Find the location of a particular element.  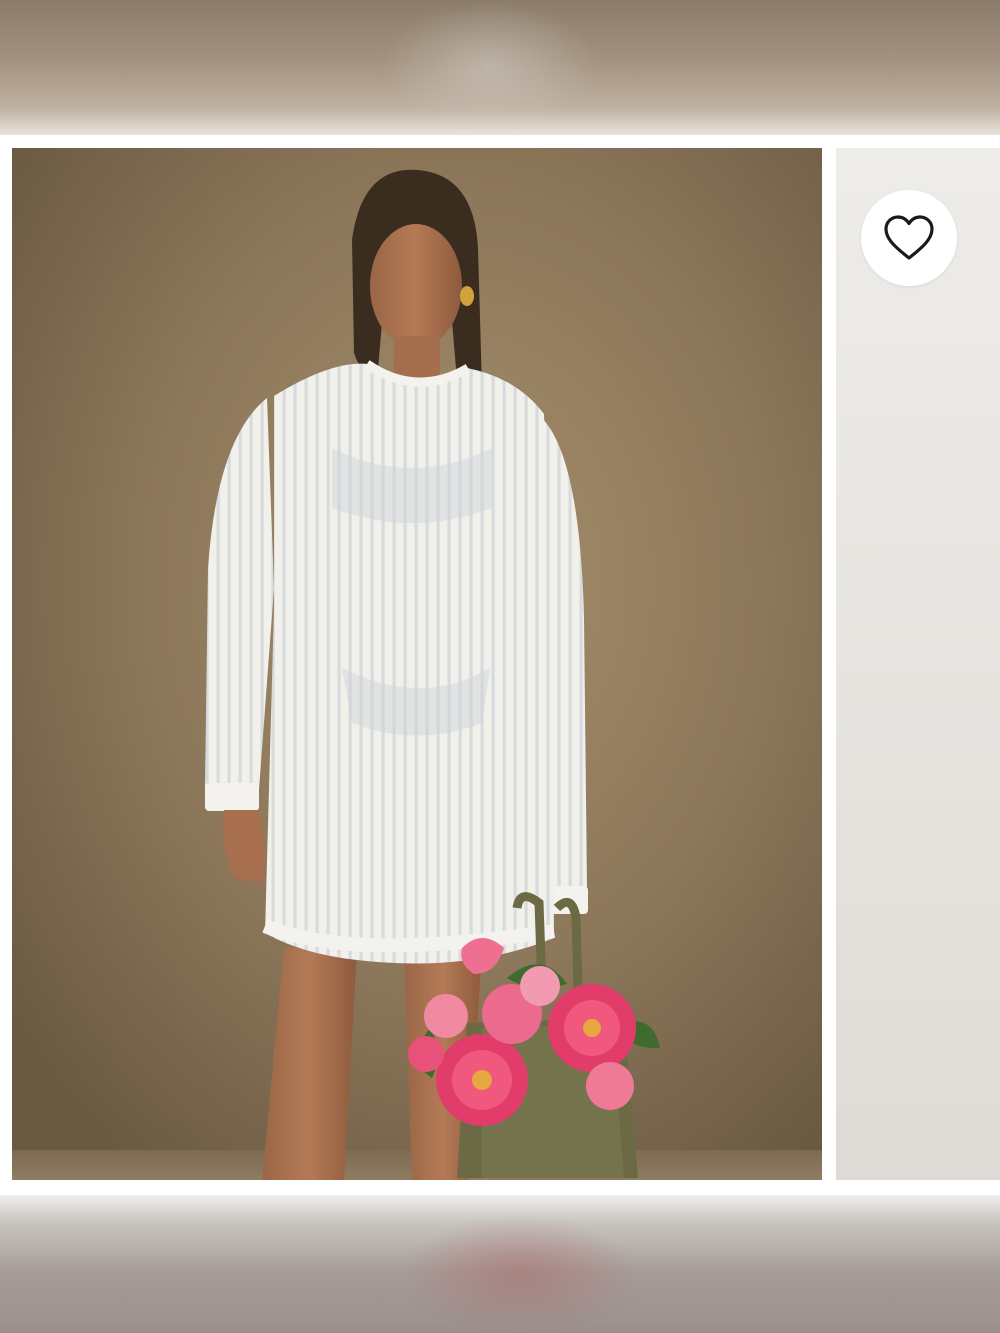

favorite-button is located at coordinates (909, 238).